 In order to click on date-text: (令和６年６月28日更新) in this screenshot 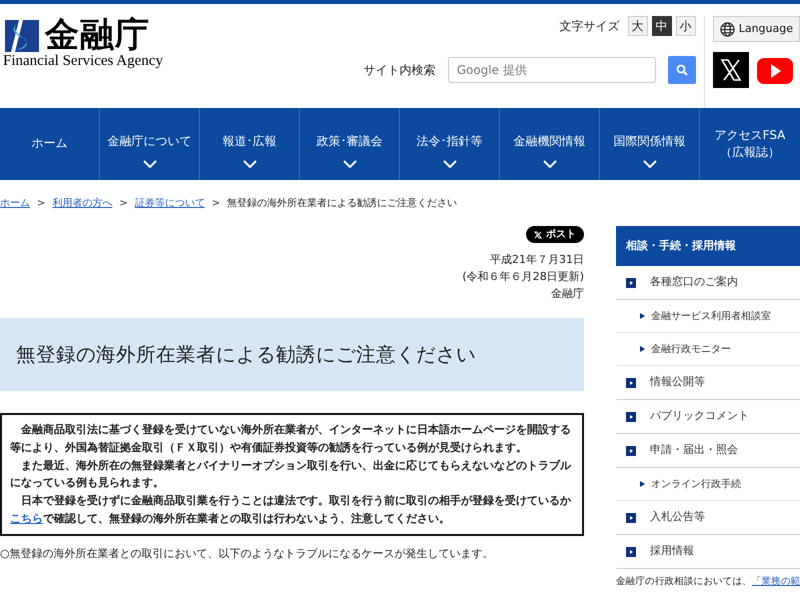, I will do `click(523, 277)`.